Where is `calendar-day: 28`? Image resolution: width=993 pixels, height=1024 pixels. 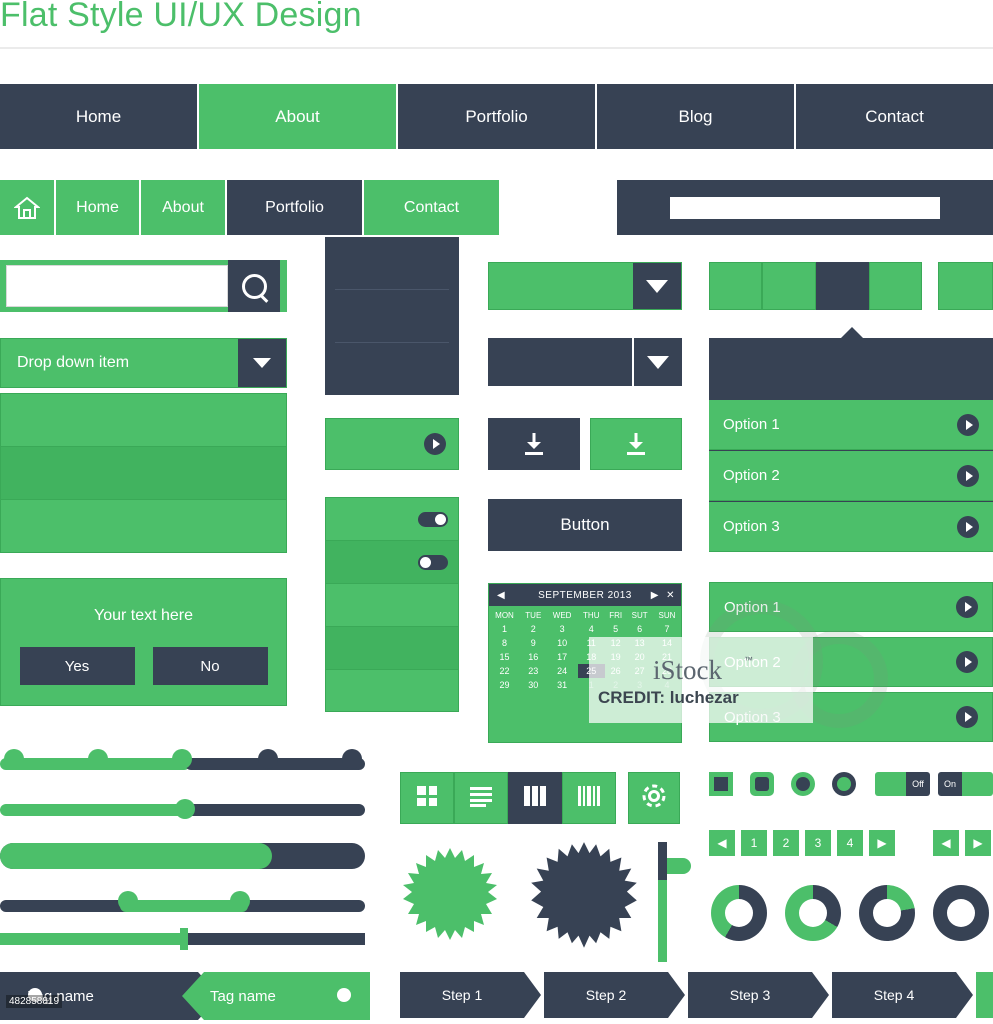 calendar-day: 28 is located at coordinates (667, 671).